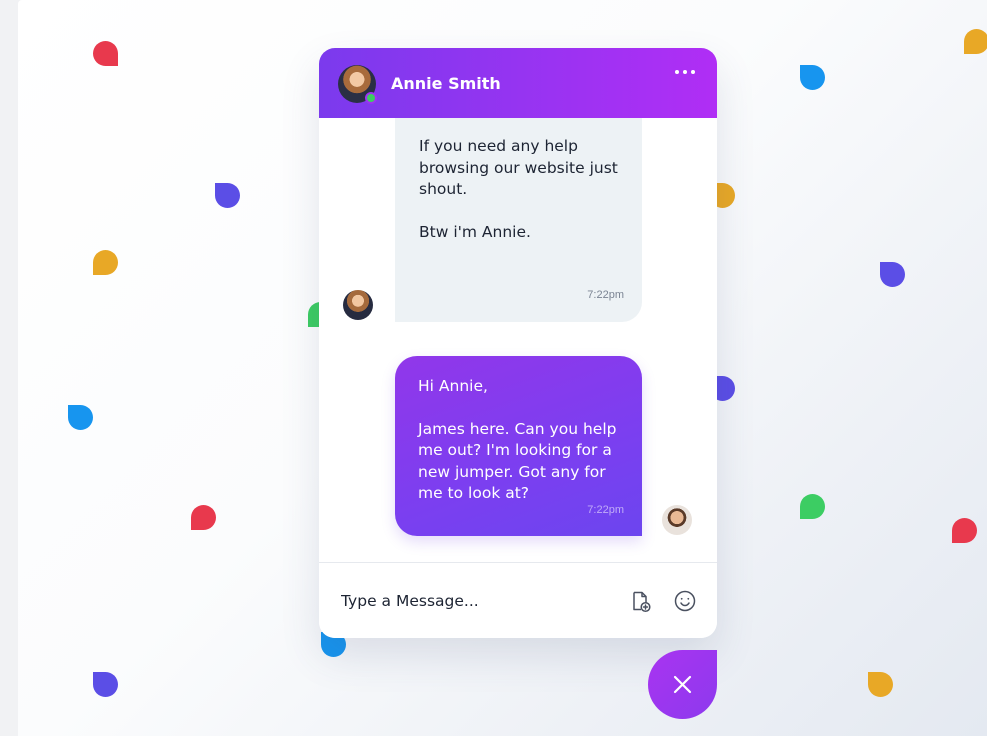 The image size is (987, 736). What do you see at coordinates (641, 602) in the screenshot?
I see `attach-file-icon` at bounding box center [641, 602].